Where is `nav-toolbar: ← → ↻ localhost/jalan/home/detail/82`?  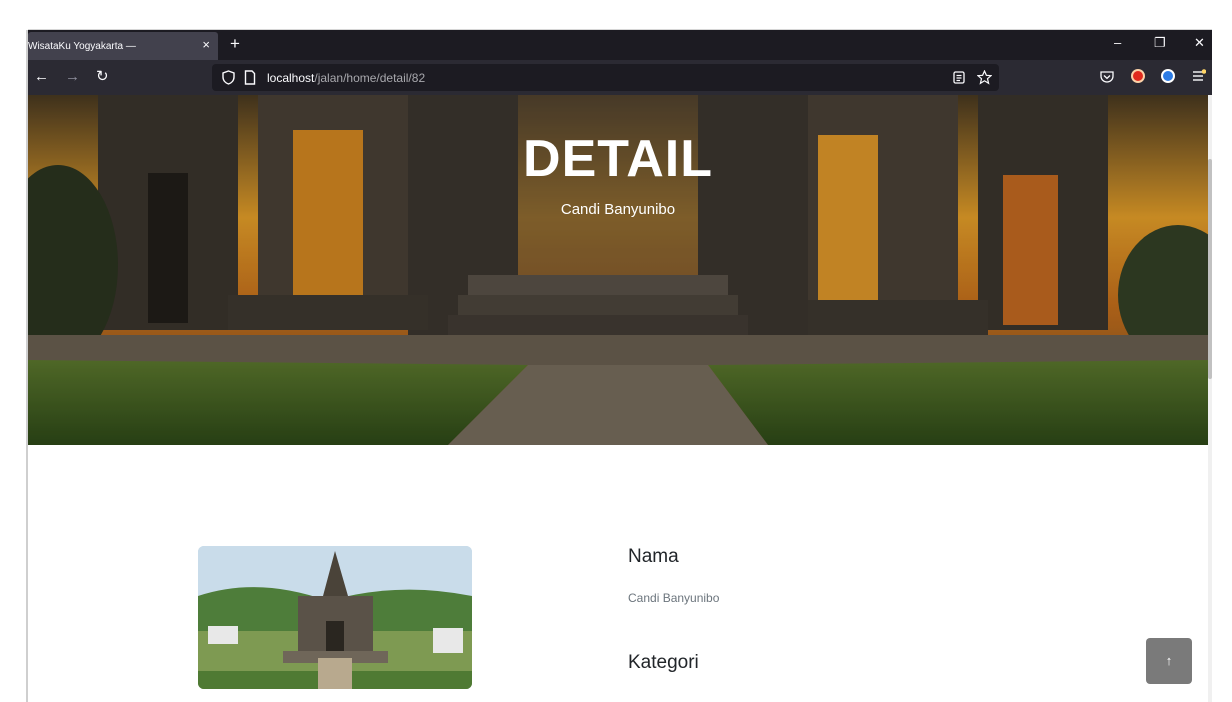 nav-toolbar: ← → ↻ localhost/jalan/home/detail/82 is located at coordinates (620, 77).